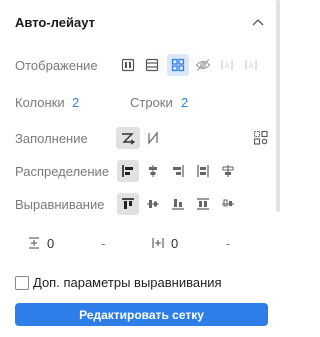 The image size is (320, 337). I want to click on vertical-gap-icon, so click(34, 243).